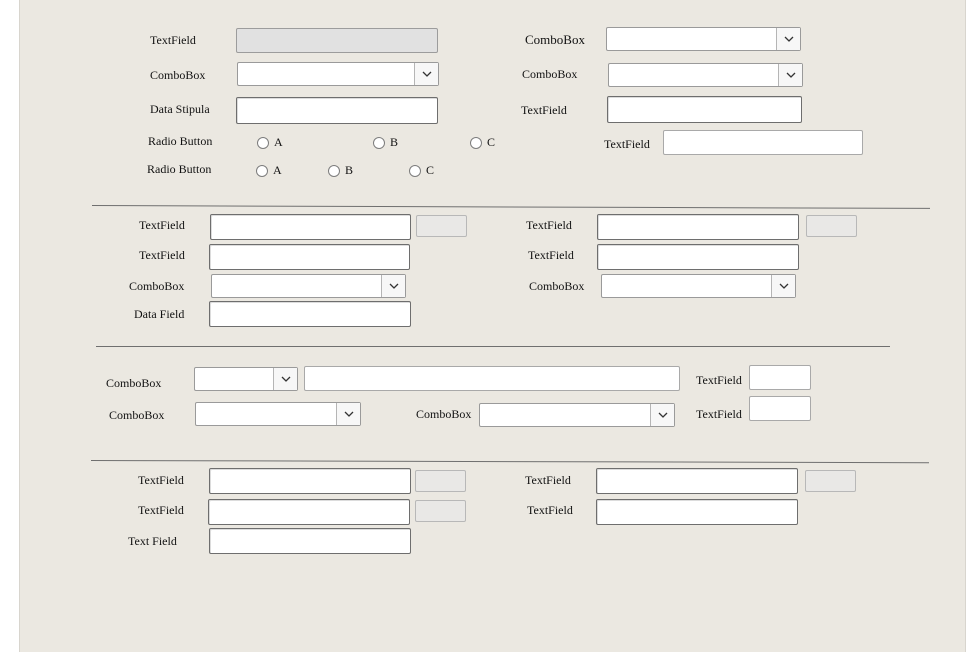 This screenshot has height=652, width=977. What do you see at coordinates (704, 109) in the screenshot?
I see `textfield-right` at bounding box center [704, 109].